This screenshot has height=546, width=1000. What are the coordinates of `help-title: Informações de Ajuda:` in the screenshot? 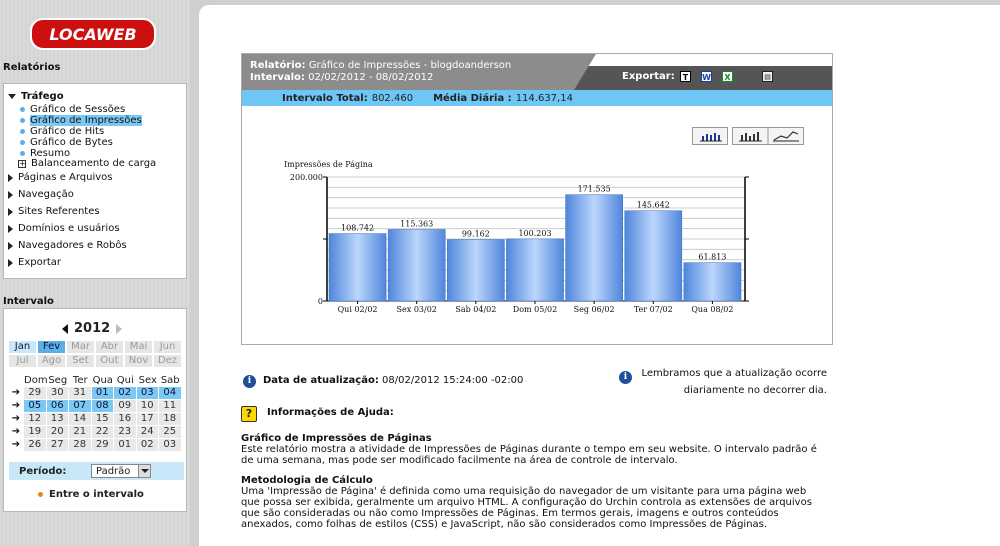 It's located at (330, 412).